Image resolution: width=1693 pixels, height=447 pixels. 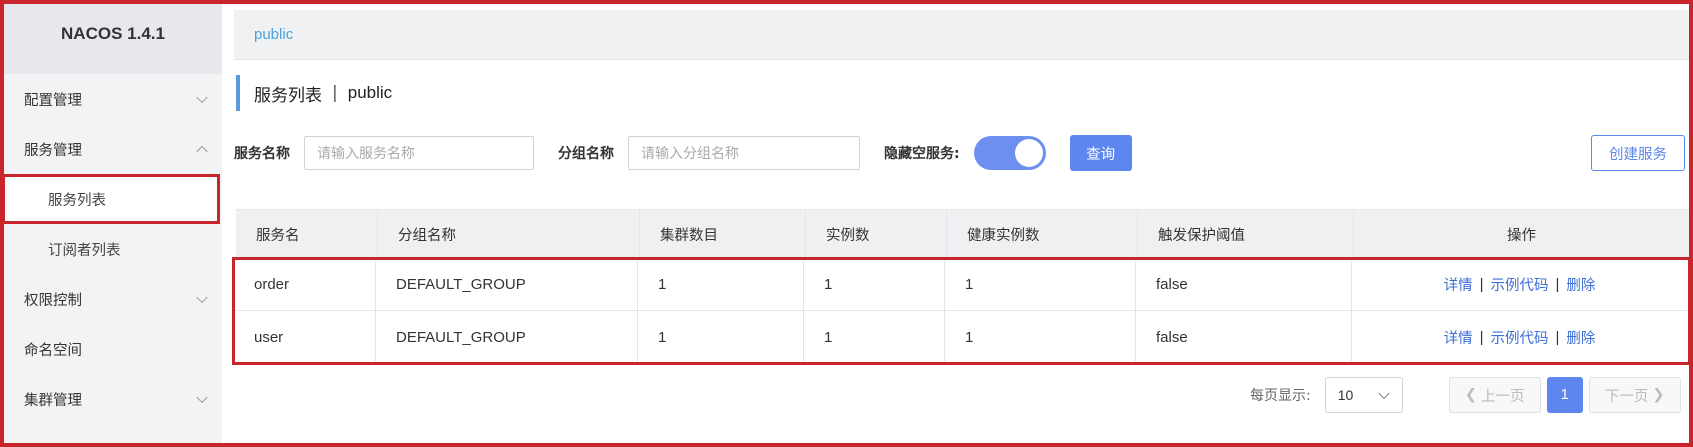 What do you see at coordinates (305, 284) in the screenshot?
I see `cell-service-name: order` at bounding box center [305, 284].